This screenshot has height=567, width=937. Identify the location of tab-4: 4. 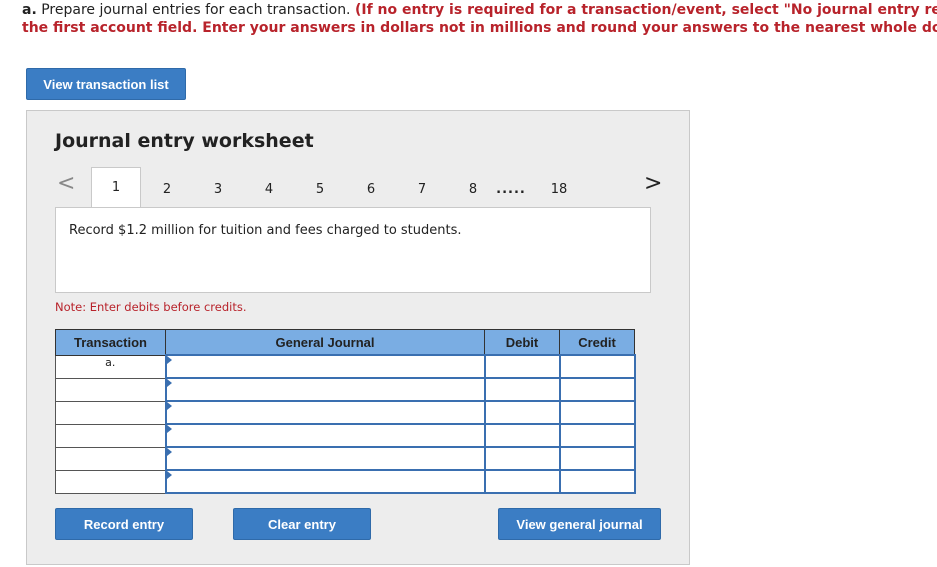
(269, 189).